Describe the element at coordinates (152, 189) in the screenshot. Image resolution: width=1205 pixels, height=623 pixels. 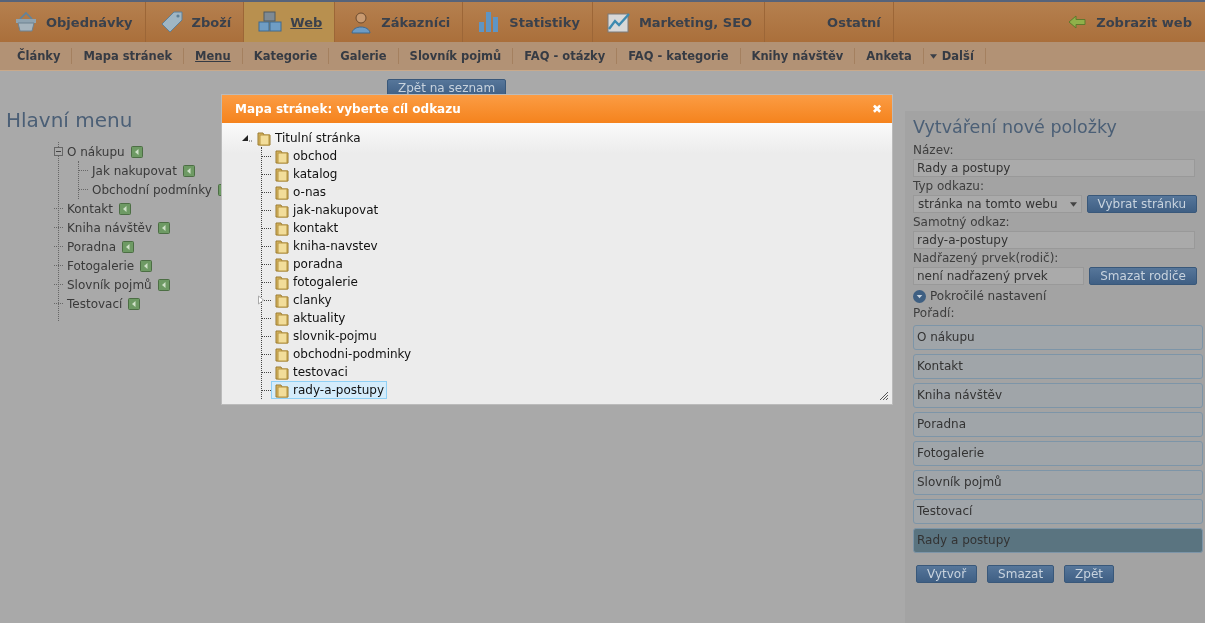
I see `menu-item: Obchodní podmínky` at that location.